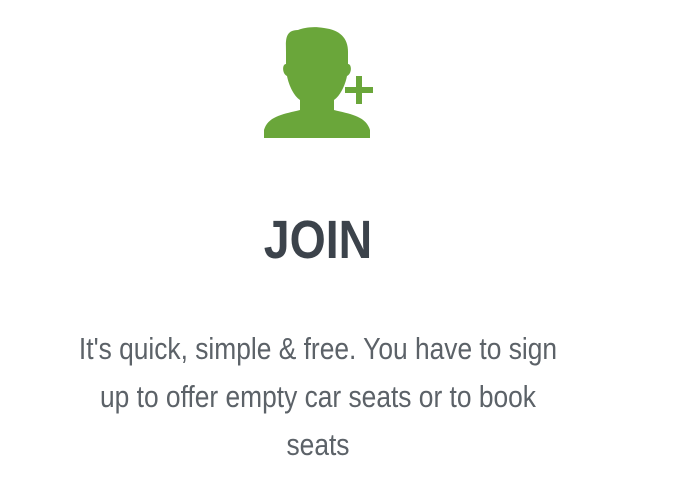  I want to click on join-title: JOIN, so click(318, 240).